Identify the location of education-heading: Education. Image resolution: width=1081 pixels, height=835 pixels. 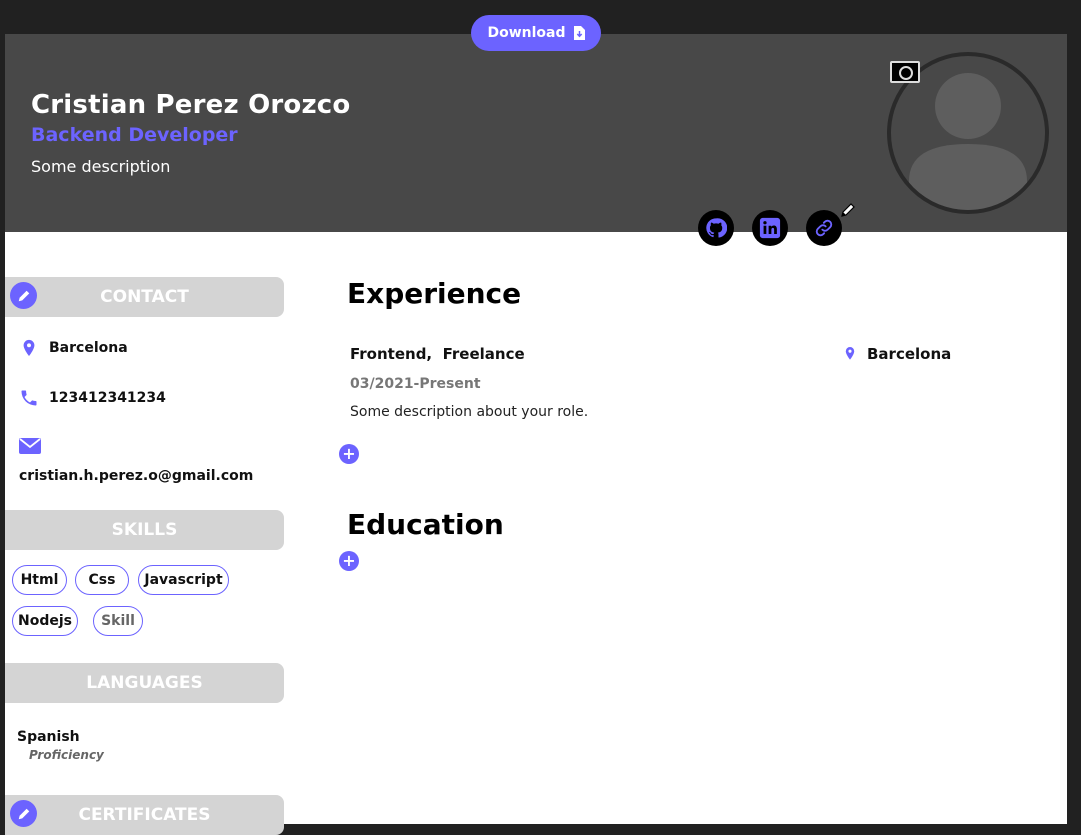
(425, 524).